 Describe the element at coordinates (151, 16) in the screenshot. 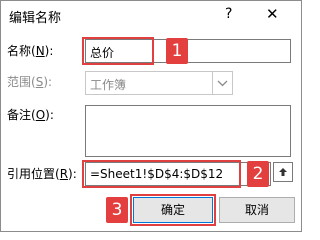

I see `title-bar: 编辑名称 ? ✕` at that location.